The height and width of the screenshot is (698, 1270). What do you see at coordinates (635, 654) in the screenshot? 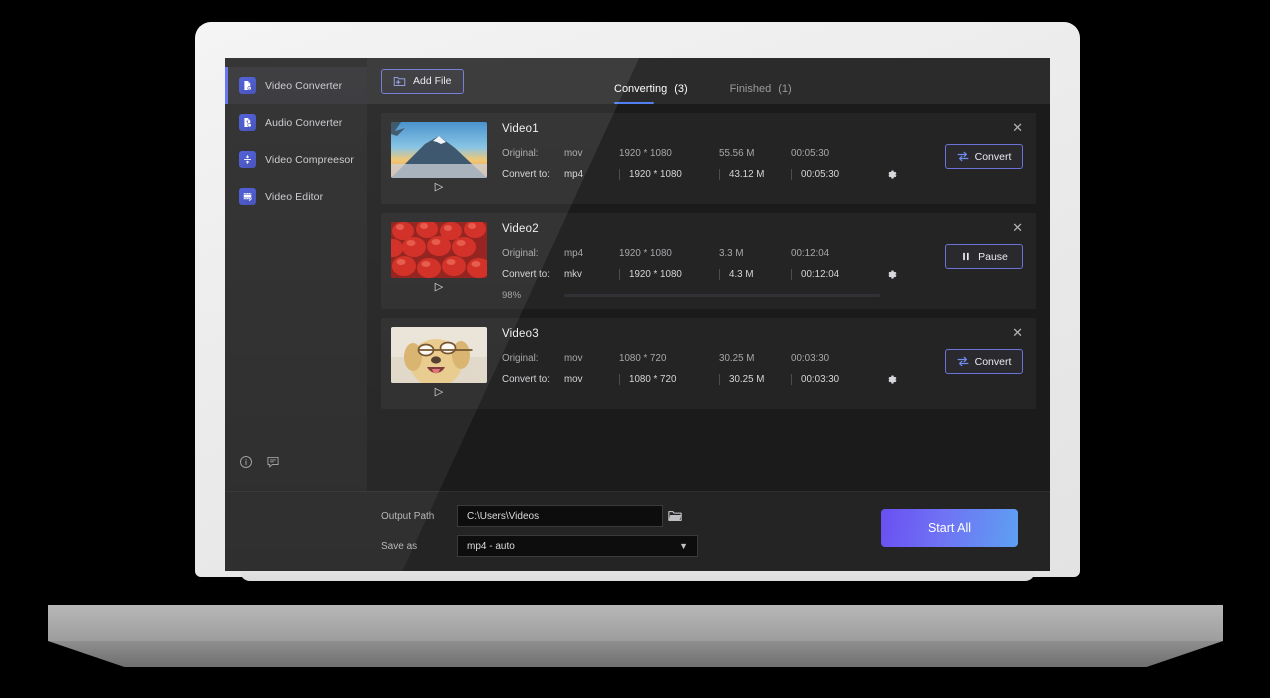
I see `laptop-base-front-edge` at bounding box center [635, 654].